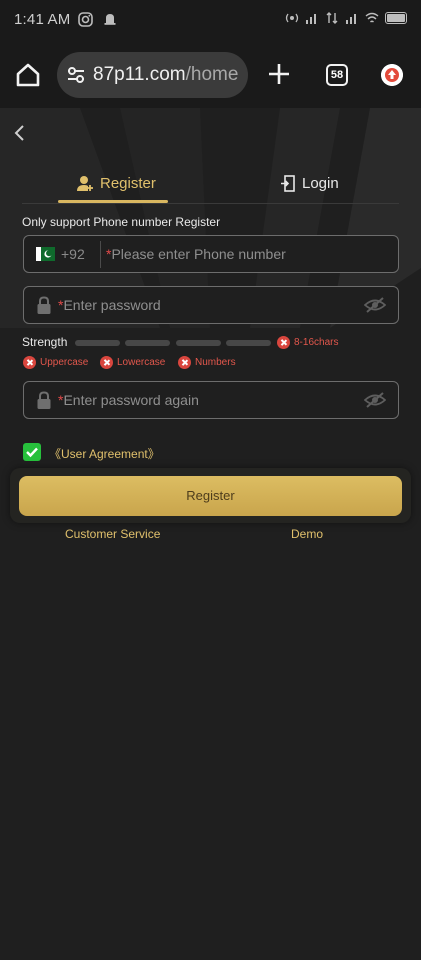 The image size is (421, 960). What do you see at coordinates (112, 534) in the screenshot?
I see `customer-service-link: Customer Service` at bounding box center [112, 534].